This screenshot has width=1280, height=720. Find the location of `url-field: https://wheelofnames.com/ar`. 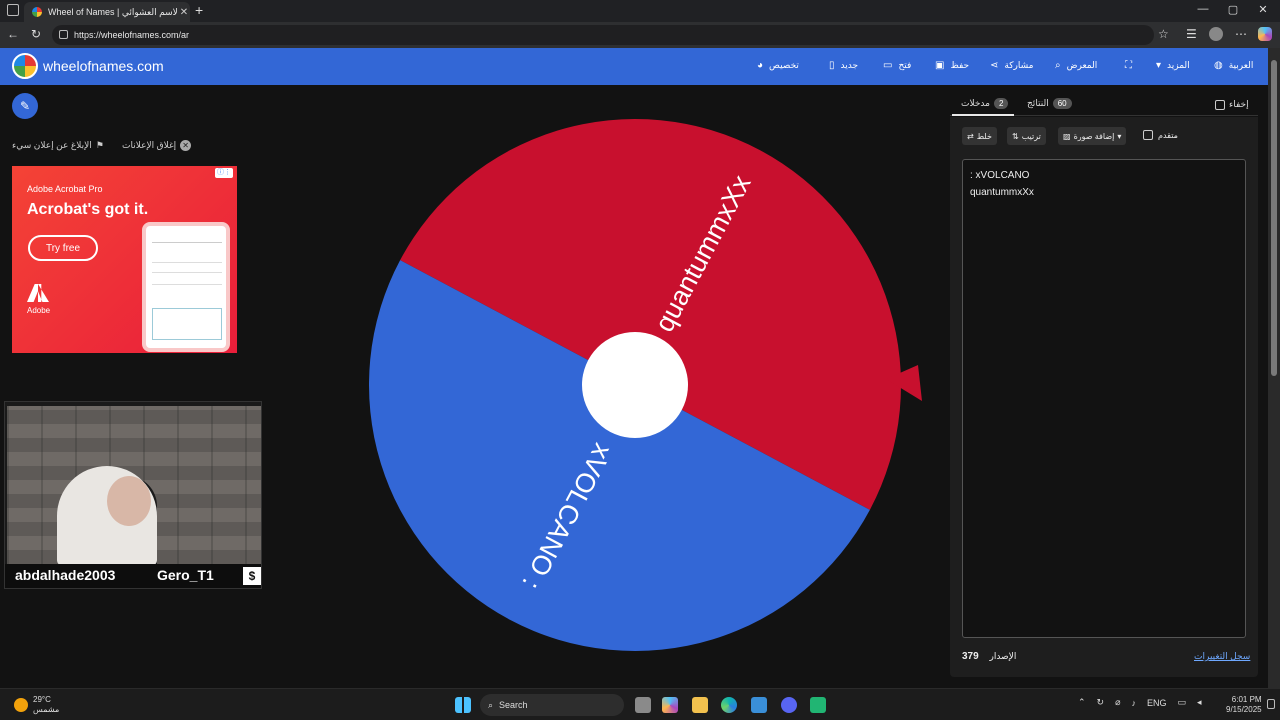

url-field: https://wheelofnames.com/ar is located at coordinates (603, 35).